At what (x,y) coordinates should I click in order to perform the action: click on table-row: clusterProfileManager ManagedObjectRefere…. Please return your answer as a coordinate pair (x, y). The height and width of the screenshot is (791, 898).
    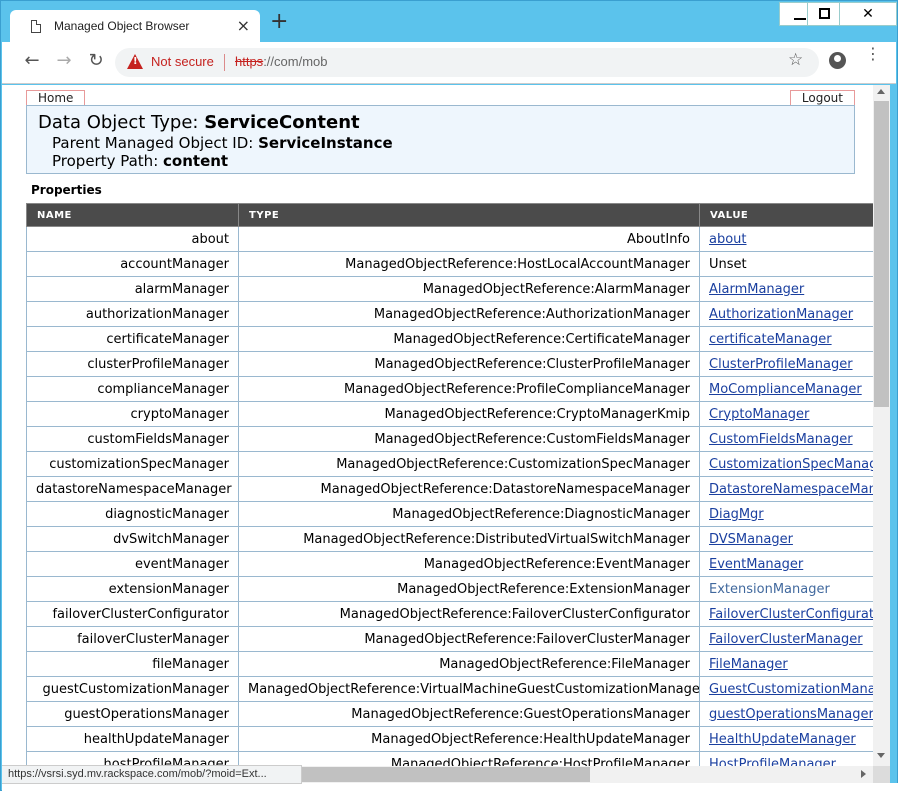
    Looking at the image, I should click on (449, 364).